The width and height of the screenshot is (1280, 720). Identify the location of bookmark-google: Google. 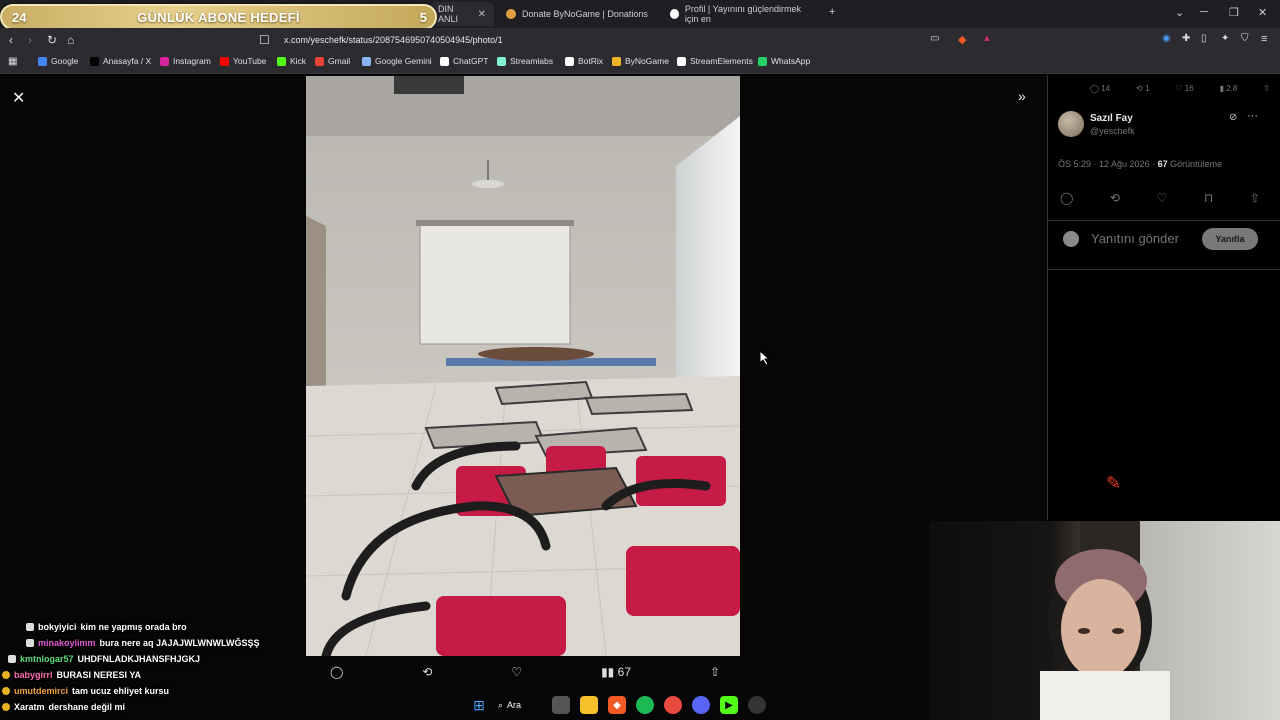
(58, 61).